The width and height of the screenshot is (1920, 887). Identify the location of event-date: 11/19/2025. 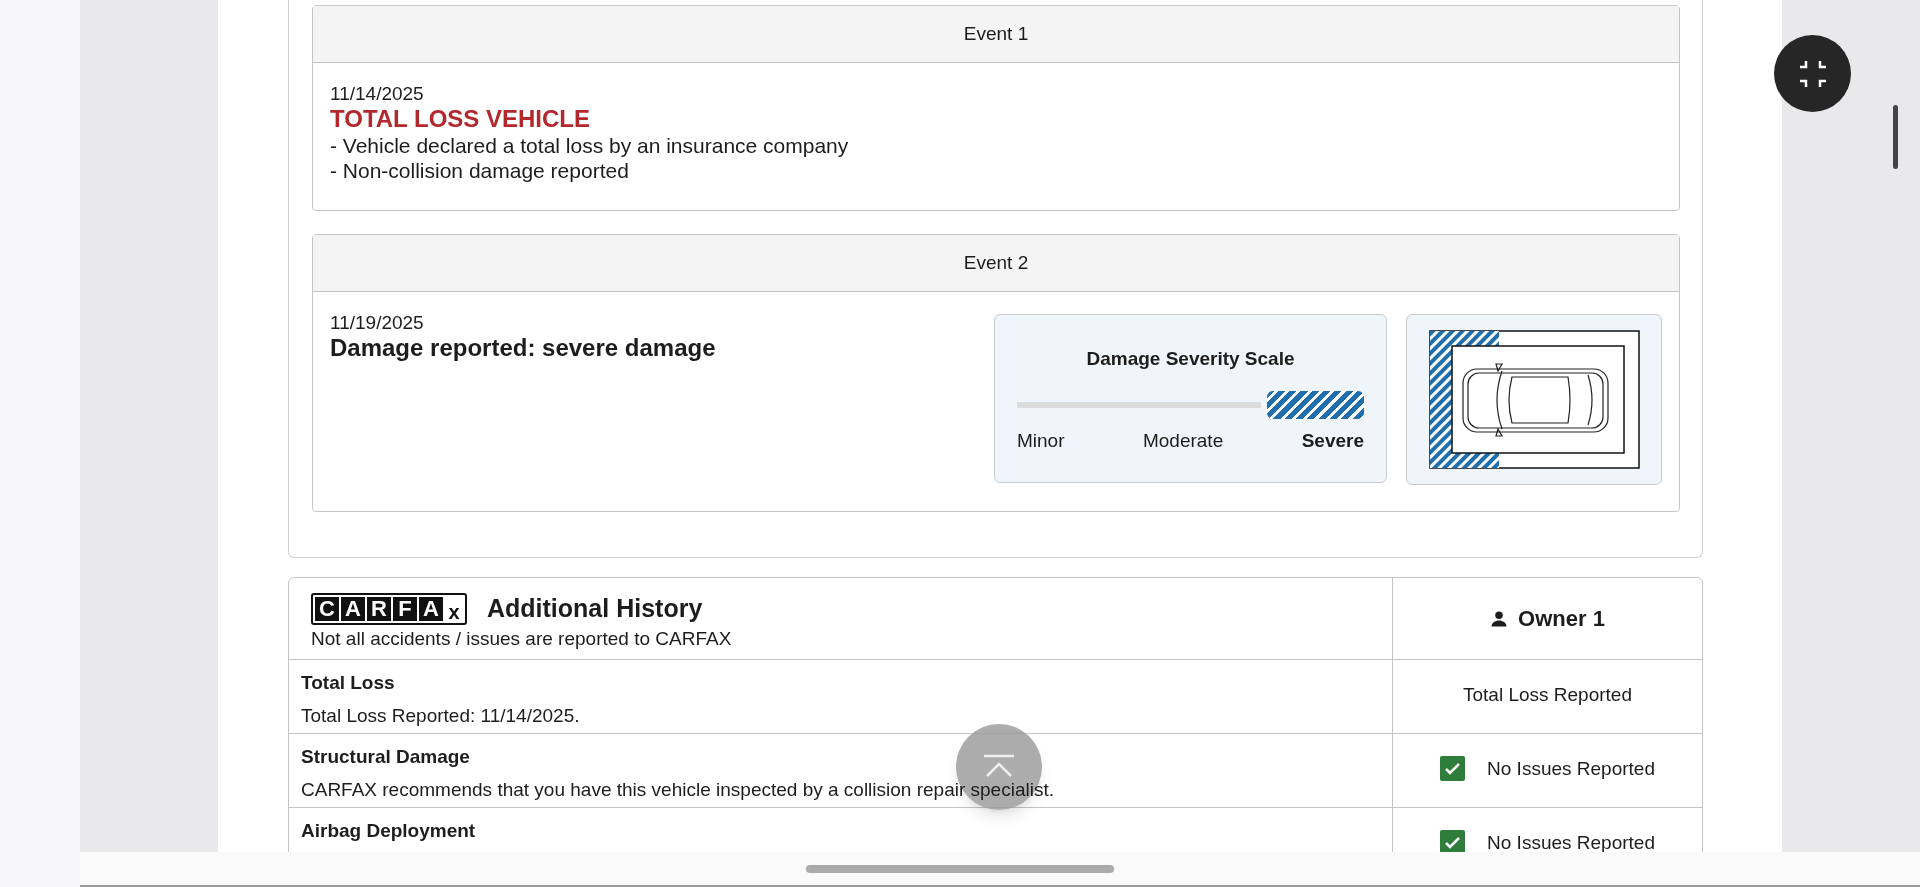
(377, 323).